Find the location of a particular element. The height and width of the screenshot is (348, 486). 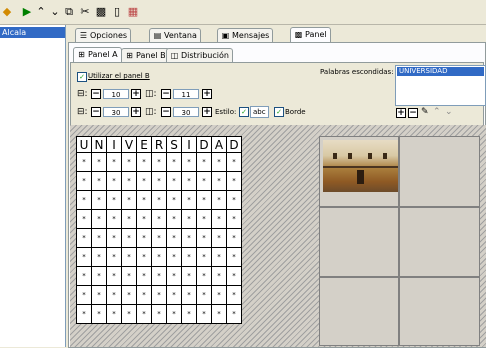

remove-word-button: − is located at coordinates (413, 113).